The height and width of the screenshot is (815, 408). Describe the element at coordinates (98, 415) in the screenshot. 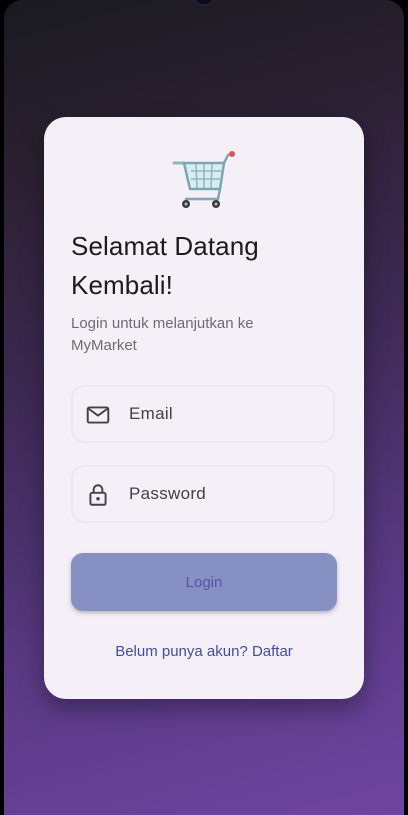

I see `mail-icon` at that location.